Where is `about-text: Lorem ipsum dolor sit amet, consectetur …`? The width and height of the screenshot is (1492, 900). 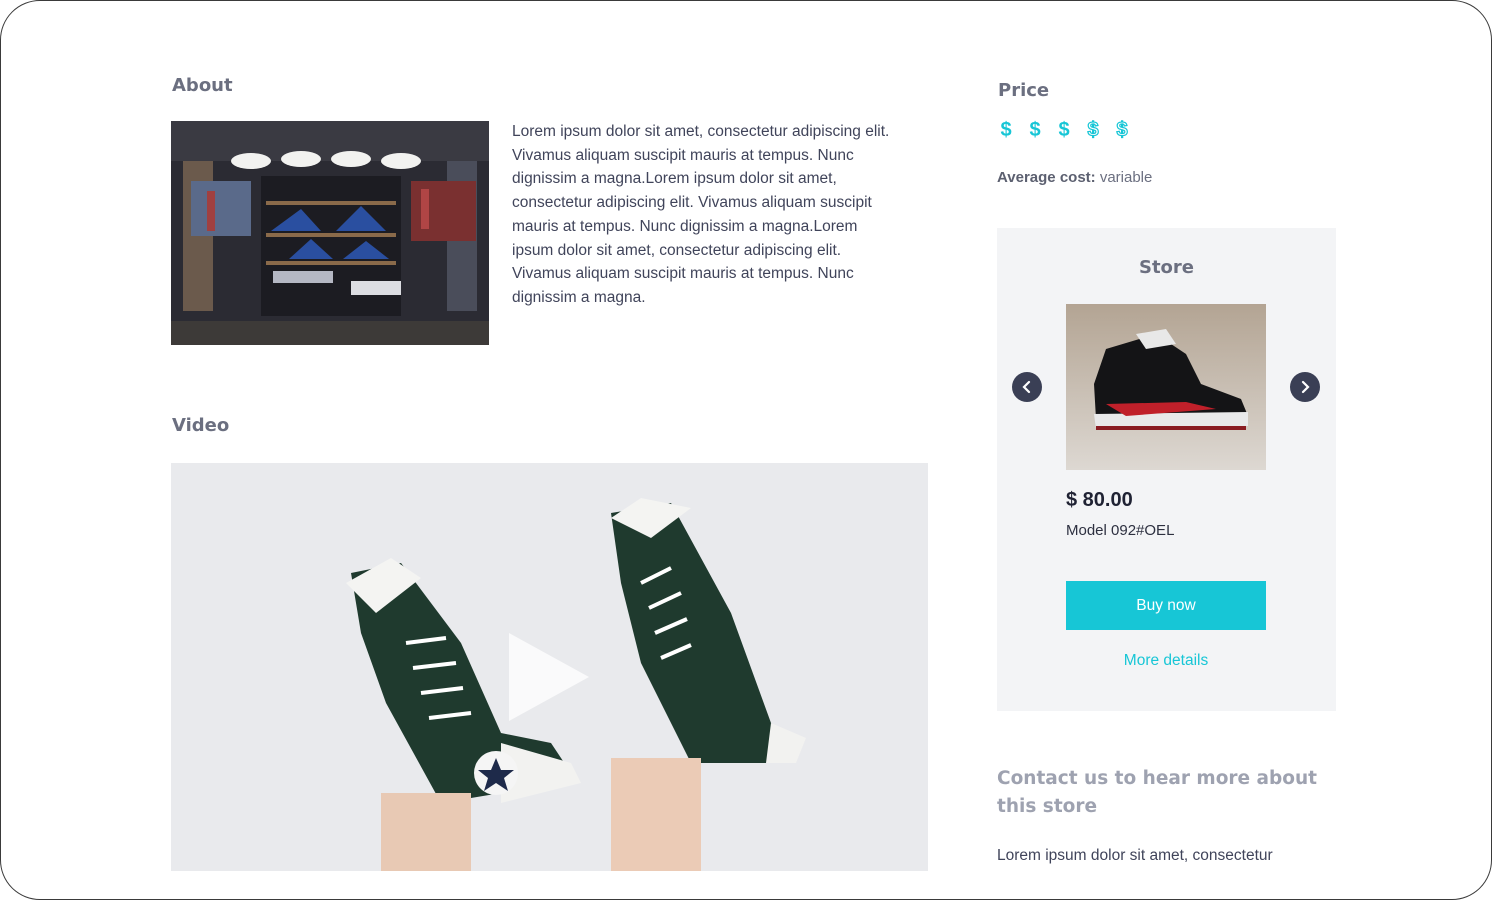 about-text: Lorem ipsum dolor sit amet, consectetur … is located at coordinates (701, 214).